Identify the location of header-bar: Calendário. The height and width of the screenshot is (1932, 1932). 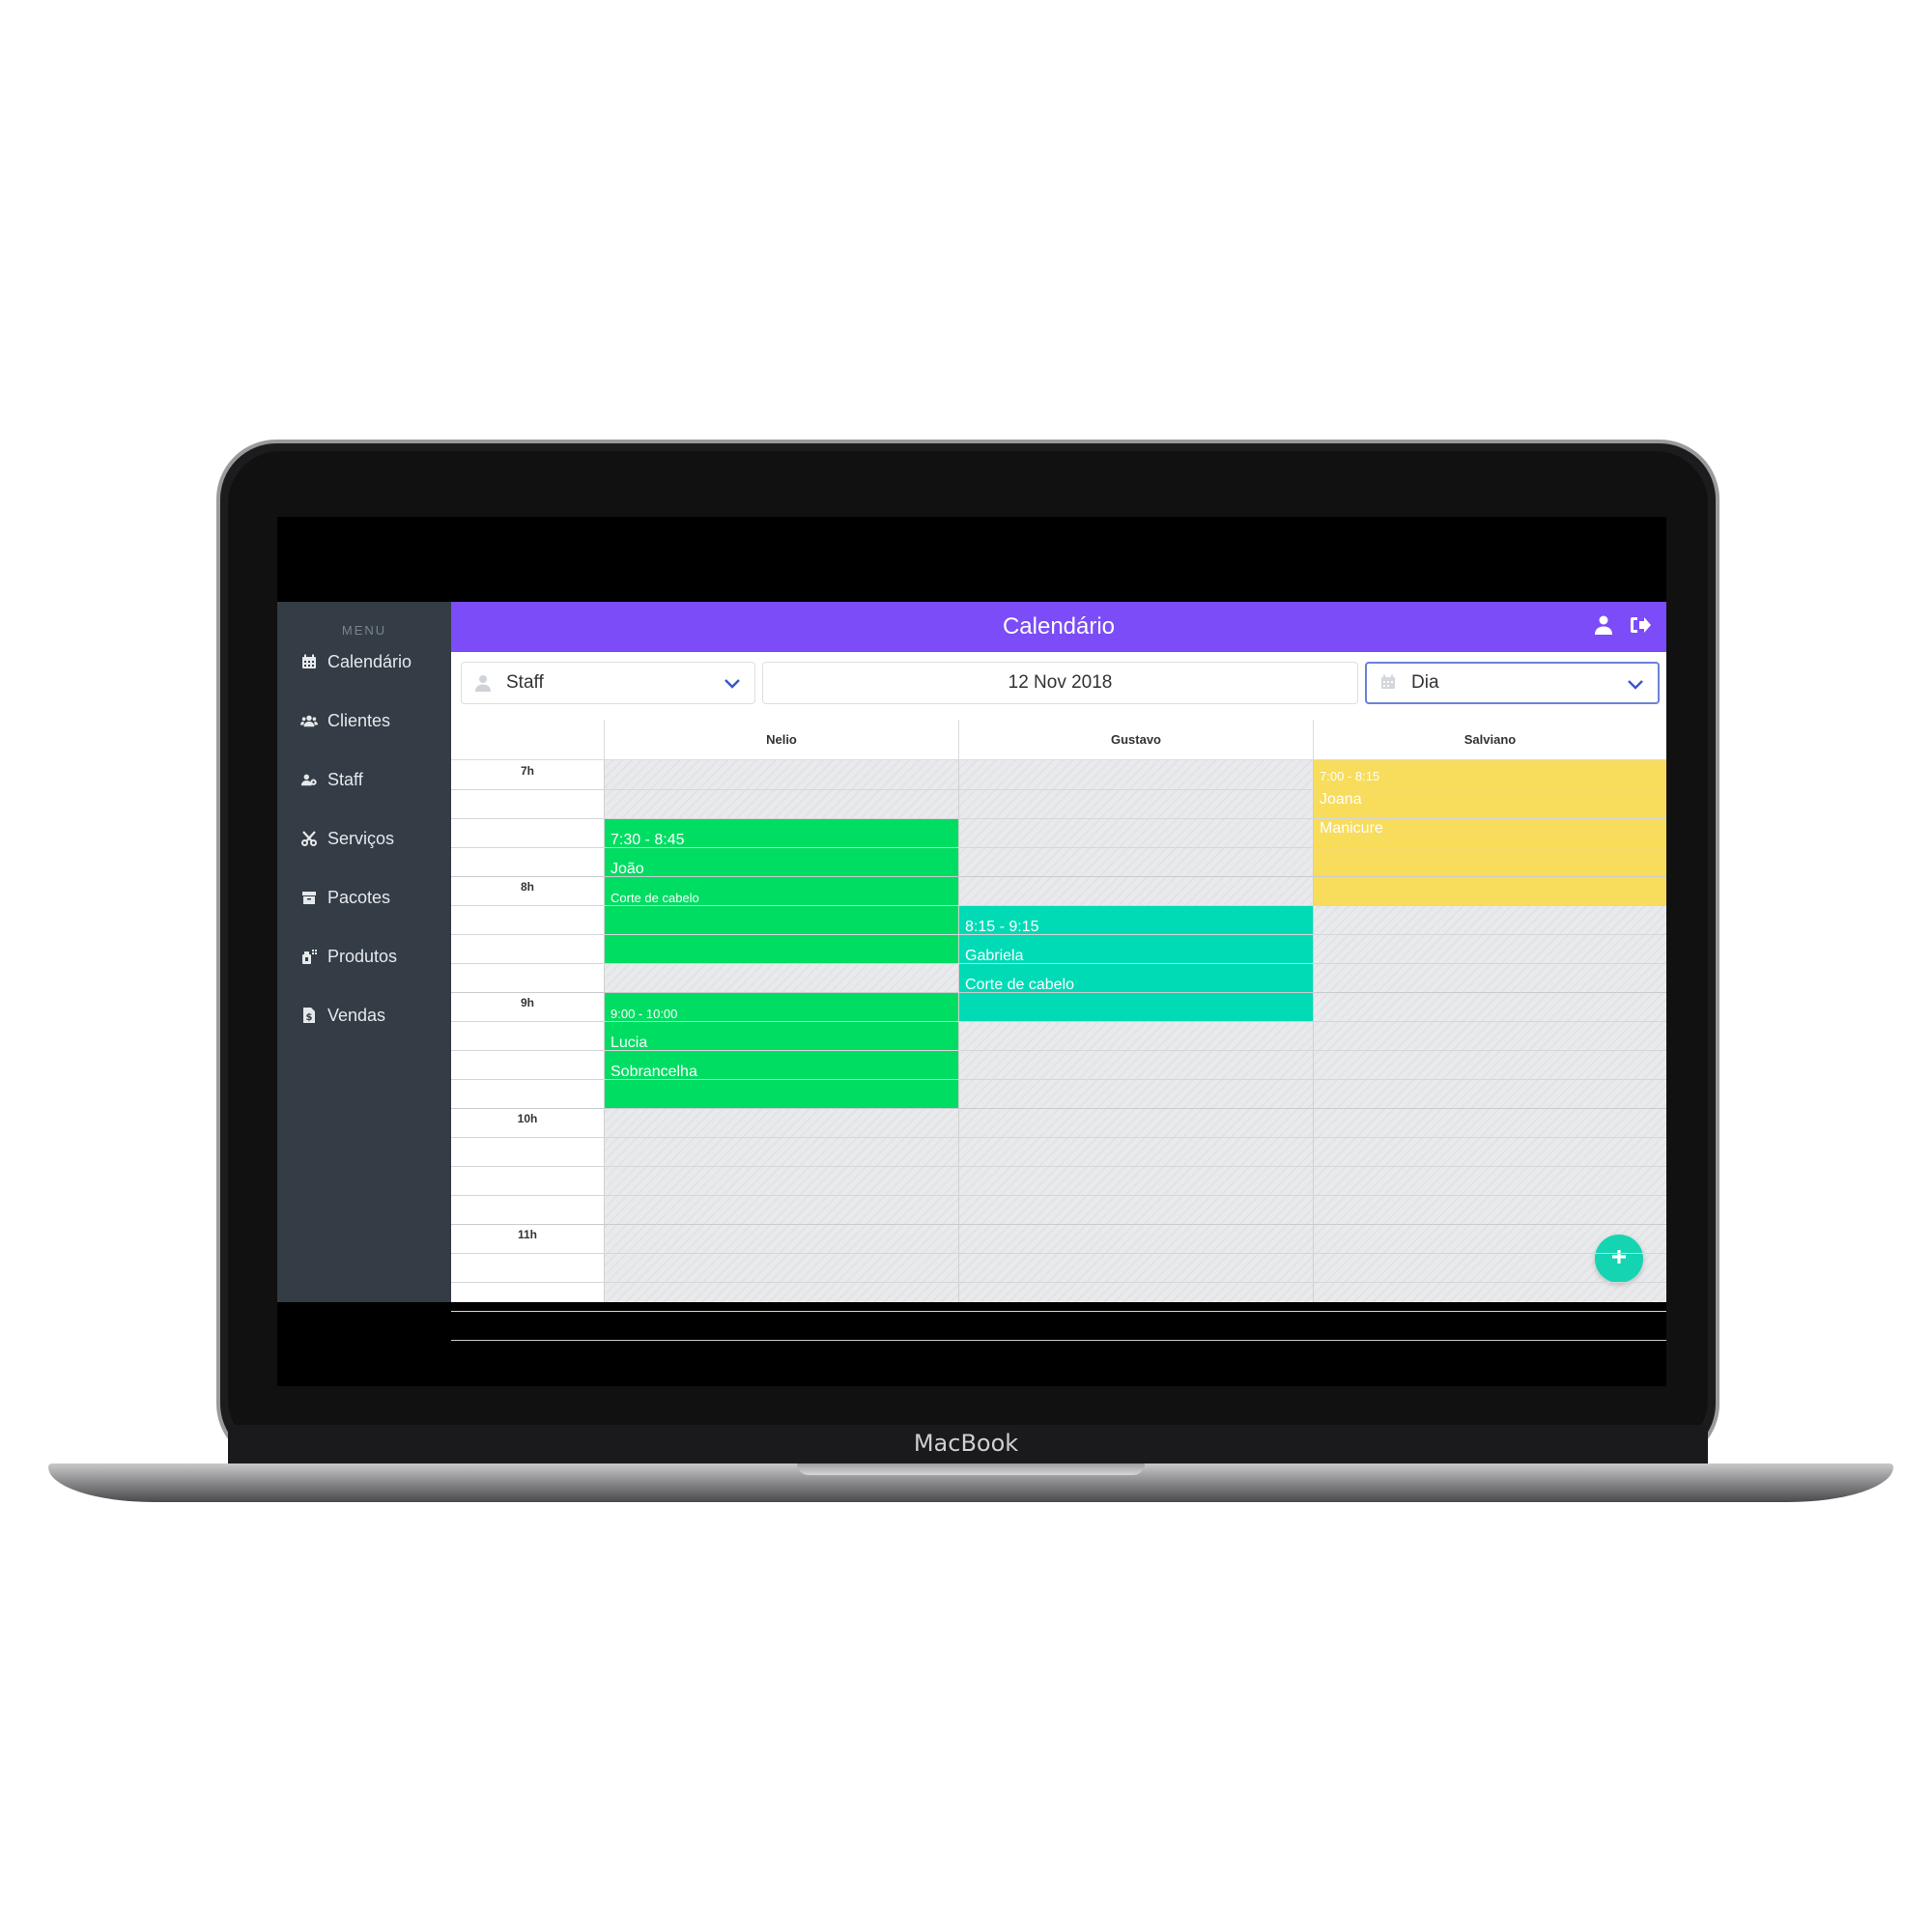
(1058, 627).